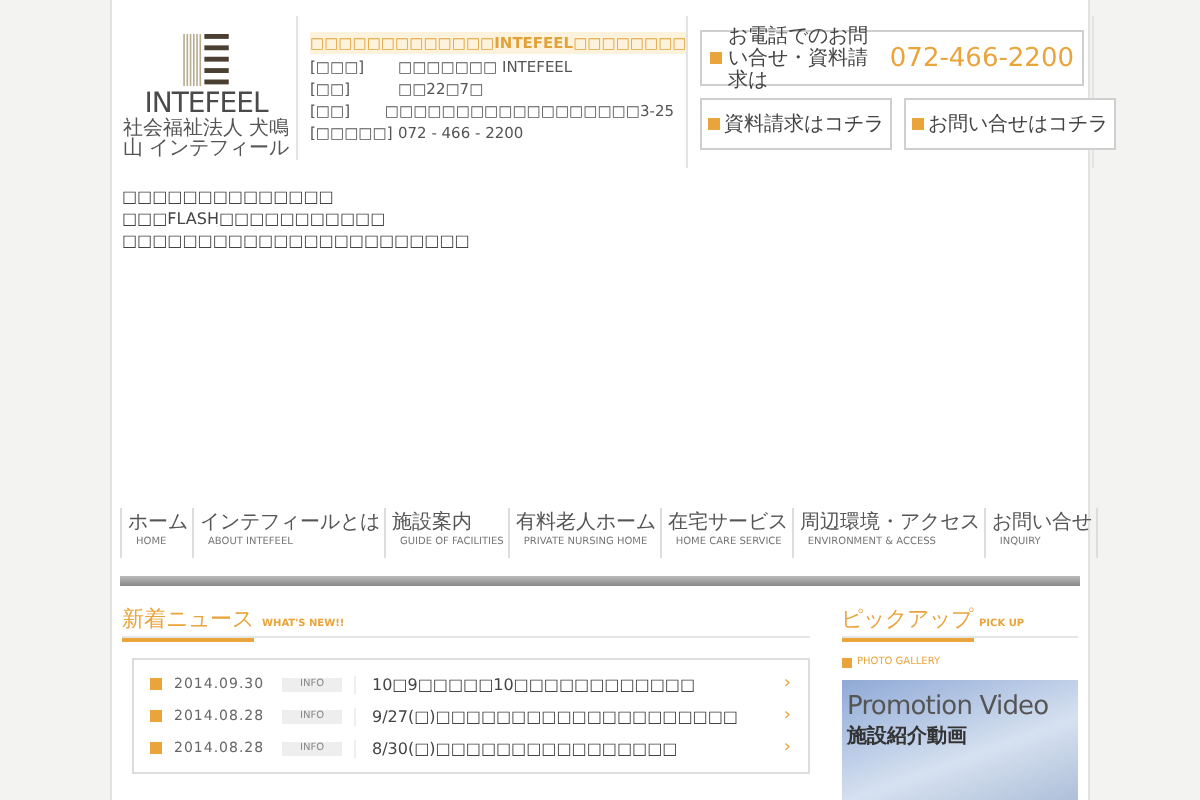  I want to click on news-link: 8/30(□)□□□□□□□□□□□□□□□□, so click(563, 748).